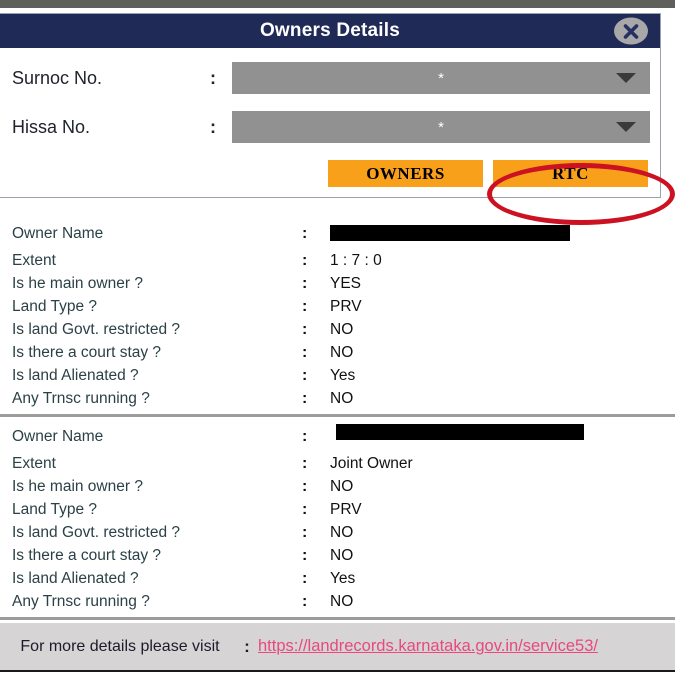 The height and width of the screenshot is (675, 675). I want to click on table-row: Is he main owner ? : NO, so click(337, 486).